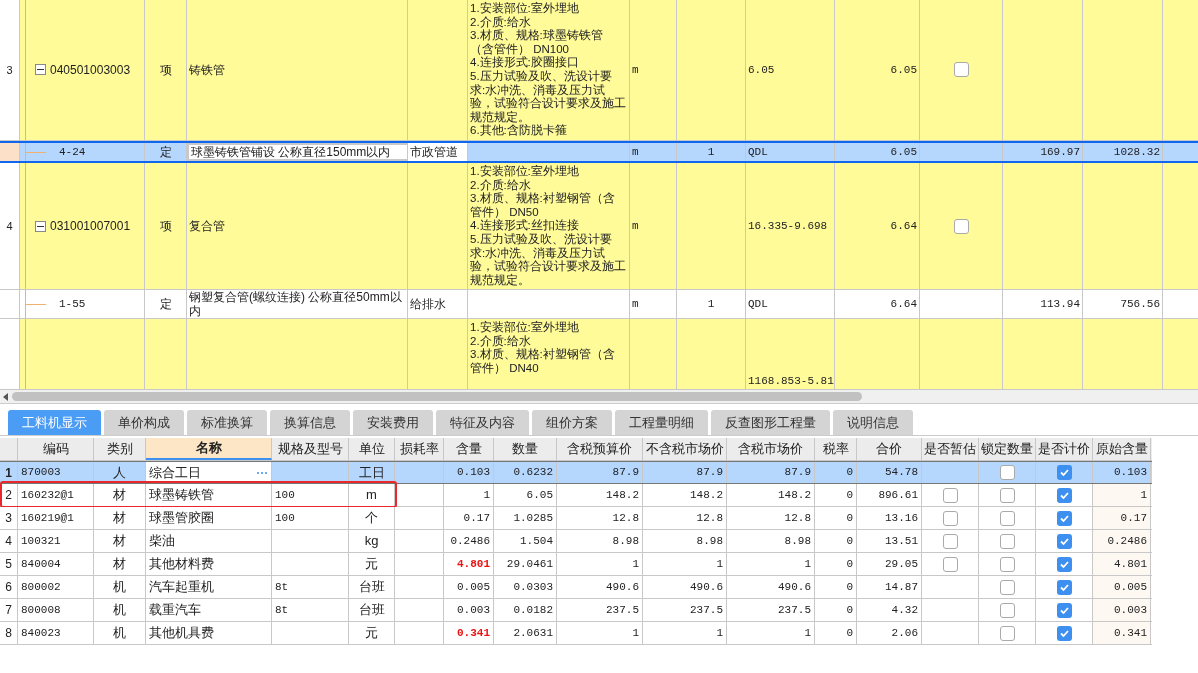  Describe the element at coordinates (901, 541) in the screenshot. I see `total-text: 13.51` at that location.